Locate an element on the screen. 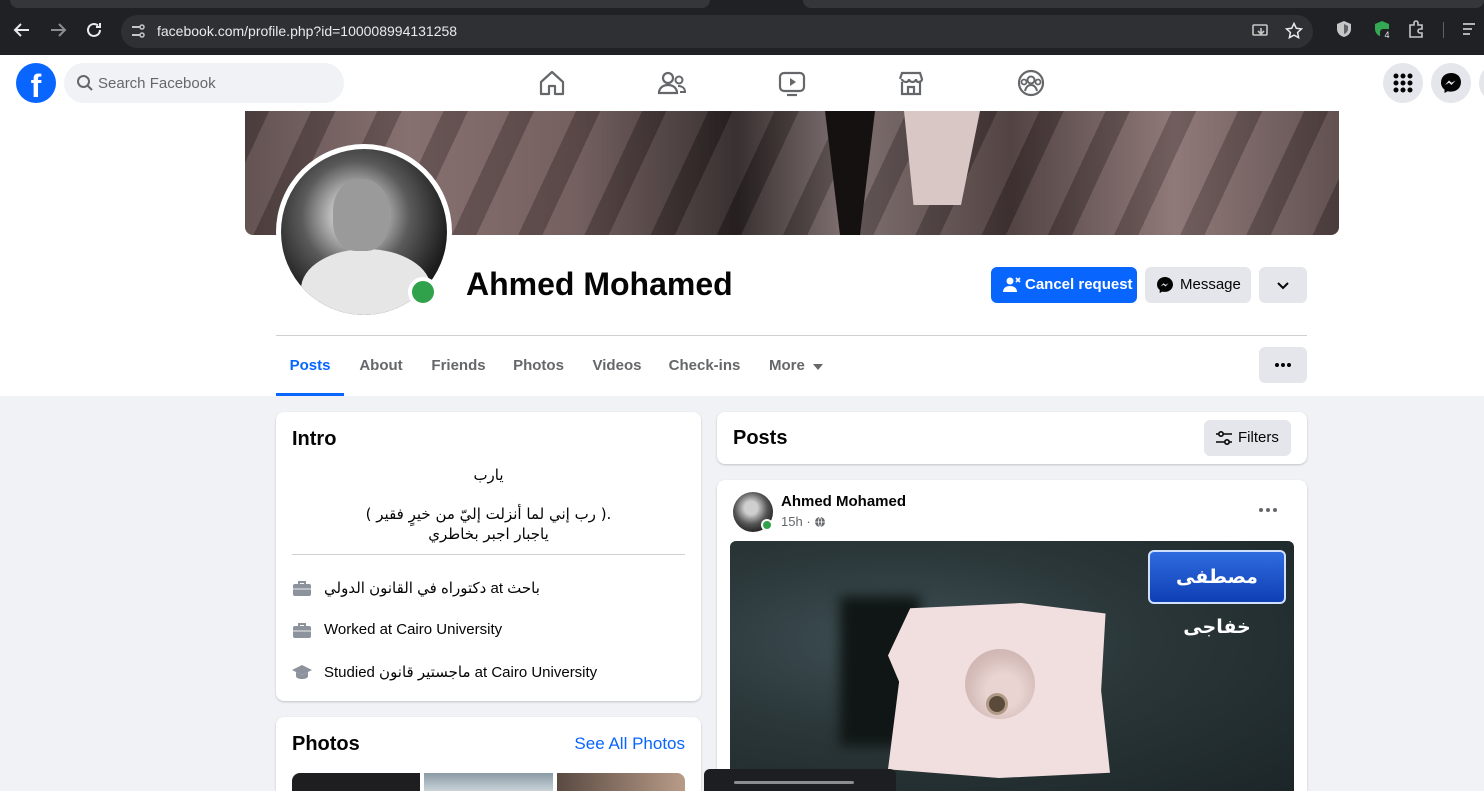 This screenshot has width=1484, height=791. tab-more: More is located at coordinates (796, 370).